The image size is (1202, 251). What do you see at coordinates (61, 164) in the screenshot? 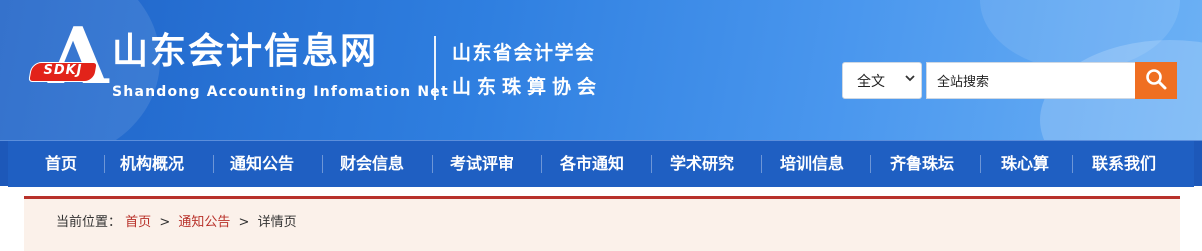
I see `nav-item-home: 首页` at bounding box center [61, 164].